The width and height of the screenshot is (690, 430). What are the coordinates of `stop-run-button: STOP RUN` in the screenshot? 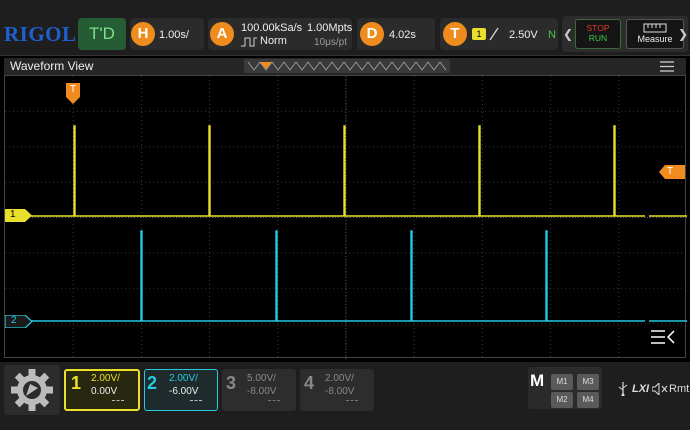 It's located at (598, 34).